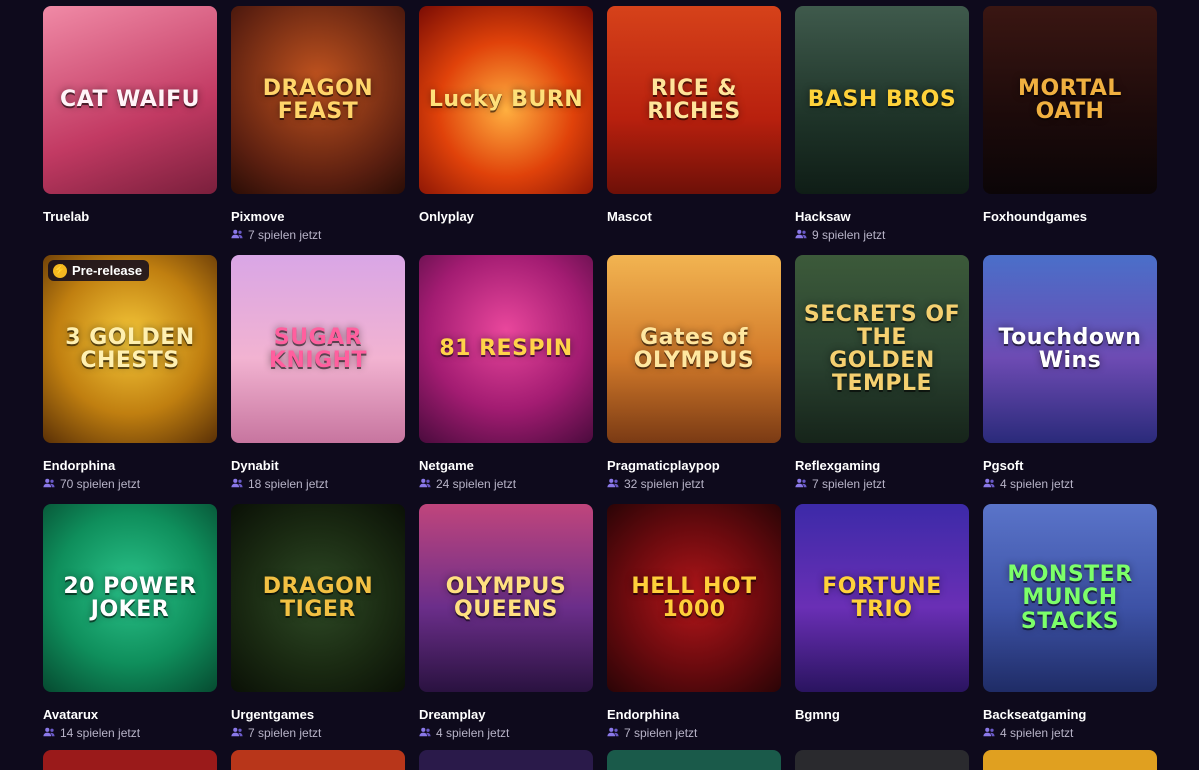 The width and height of the screenshot is (1199, 770). I want to click on game-title-art: SUGAR KNIGHT, so click(318, 348).